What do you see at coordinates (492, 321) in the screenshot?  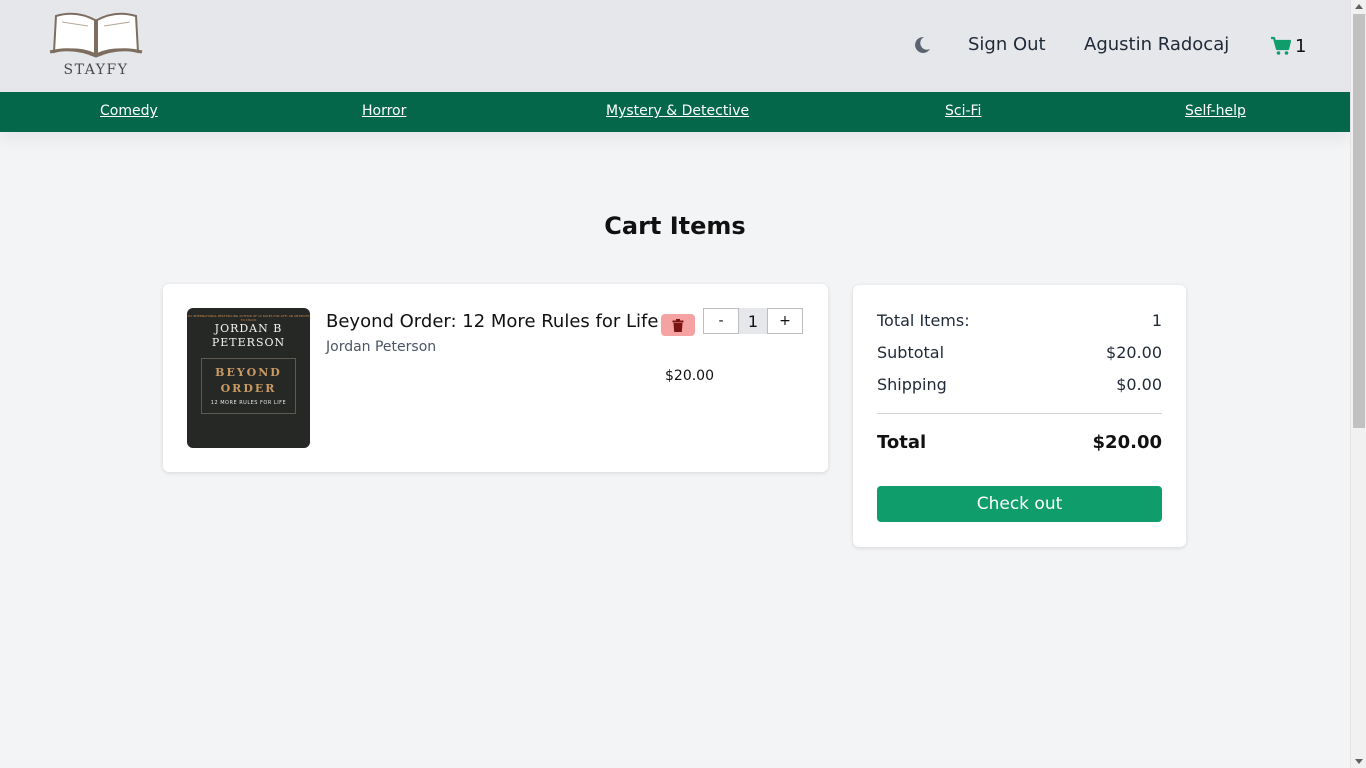 I see `book-title: Beyond Order: 12 More Rules for Life` at bounding box center [492, 321].